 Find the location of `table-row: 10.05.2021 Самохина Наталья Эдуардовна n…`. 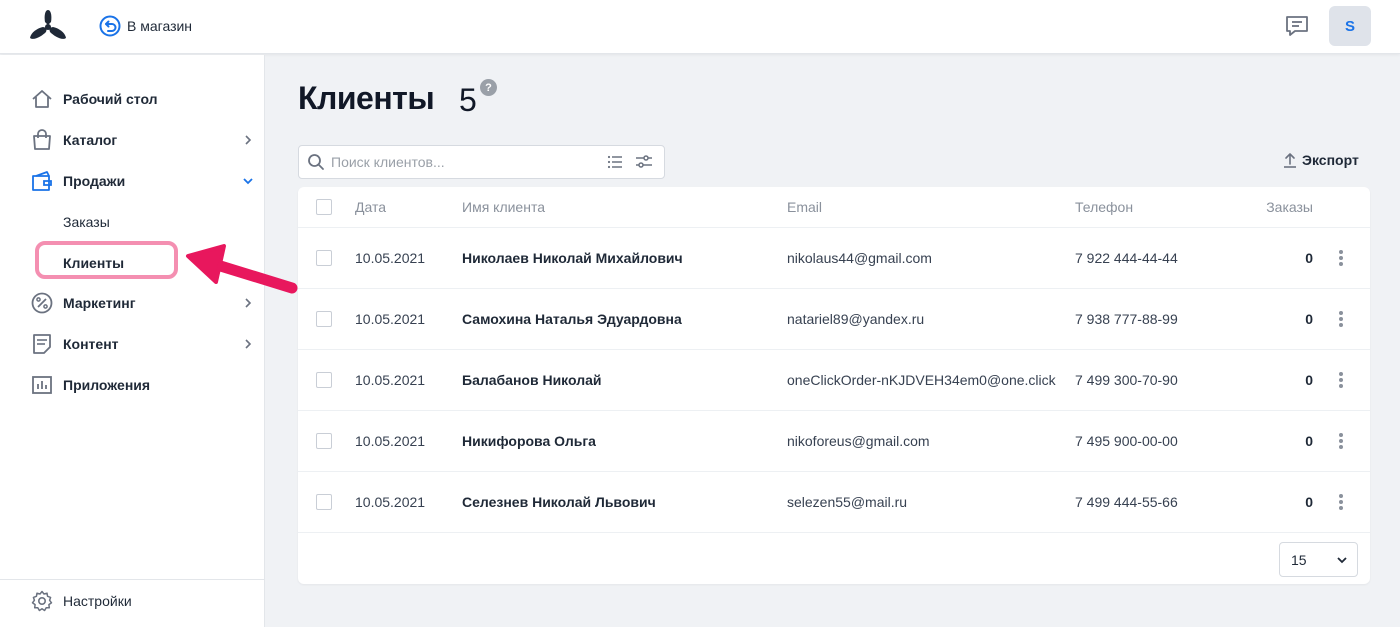

table-row: 10.05.2021 Самохина Наталья Эдуардовна n… is located at coordinates (834, 319).